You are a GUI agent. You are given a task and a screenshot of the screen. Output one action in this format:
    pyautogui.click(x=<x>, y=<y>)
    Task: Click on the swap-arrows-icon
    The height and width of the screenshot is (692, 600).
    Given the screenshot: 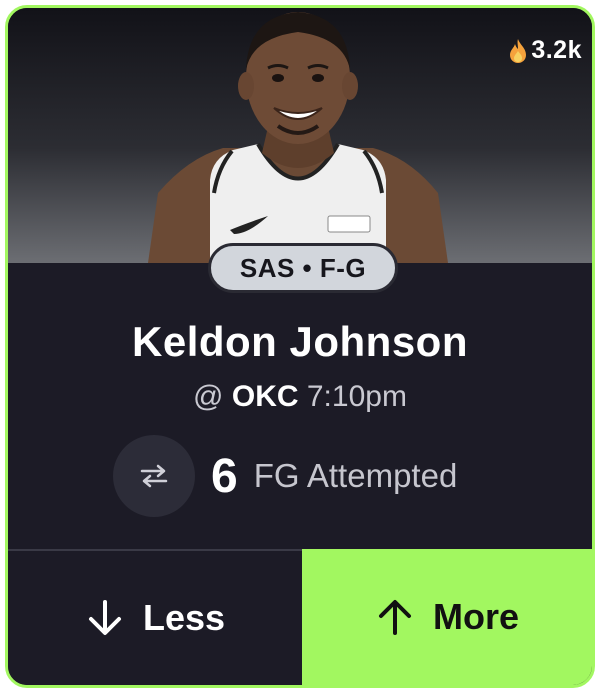 What is the action you would take?
    pyautogui.click(x=154, y=476)
    